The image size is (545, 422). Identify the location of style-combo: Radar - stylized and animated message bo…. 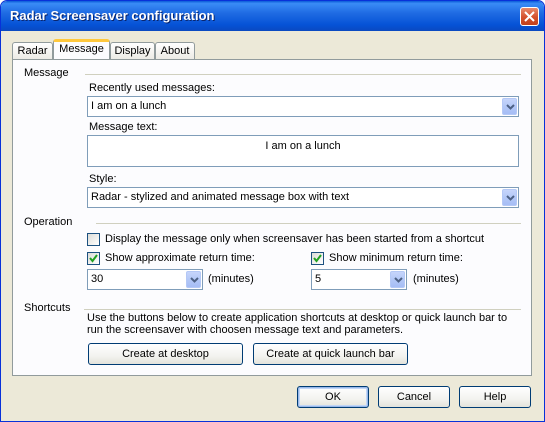
(303, 197).